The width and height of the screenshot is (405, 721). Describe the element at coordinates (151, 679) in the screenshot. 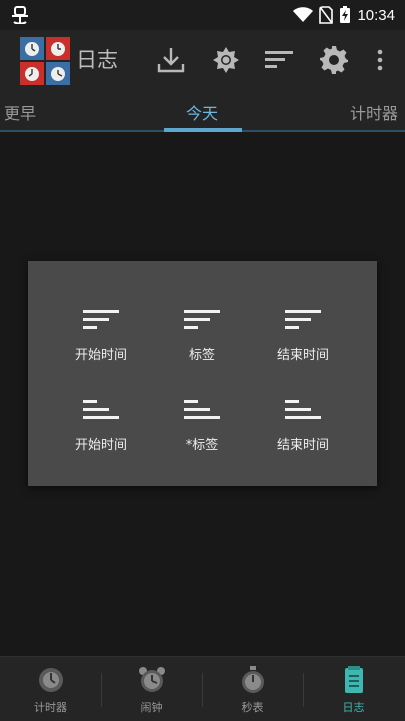

I see `alarm-clock-icon` at that location.